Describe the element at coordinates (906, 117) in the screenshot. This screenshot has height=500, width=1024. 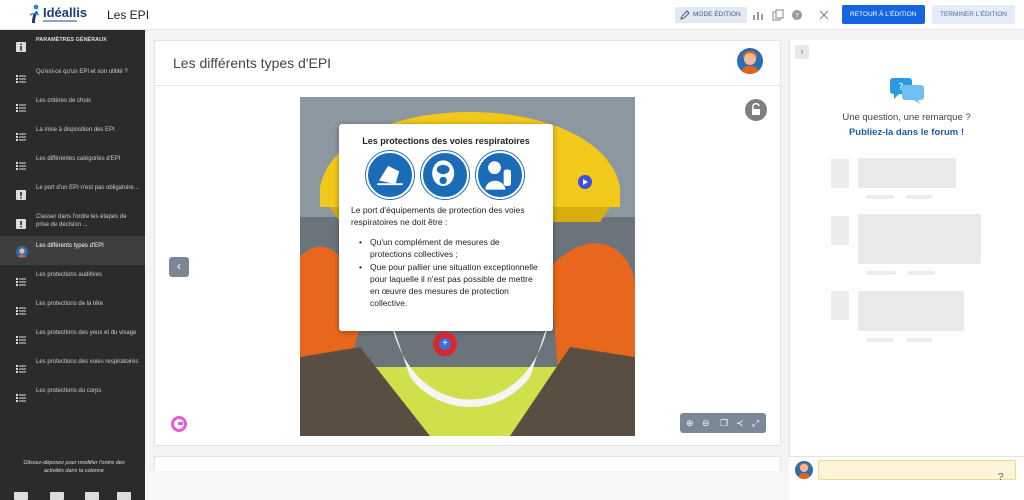
I see `forum-question-text: Une question, une remarque ?` at that location.